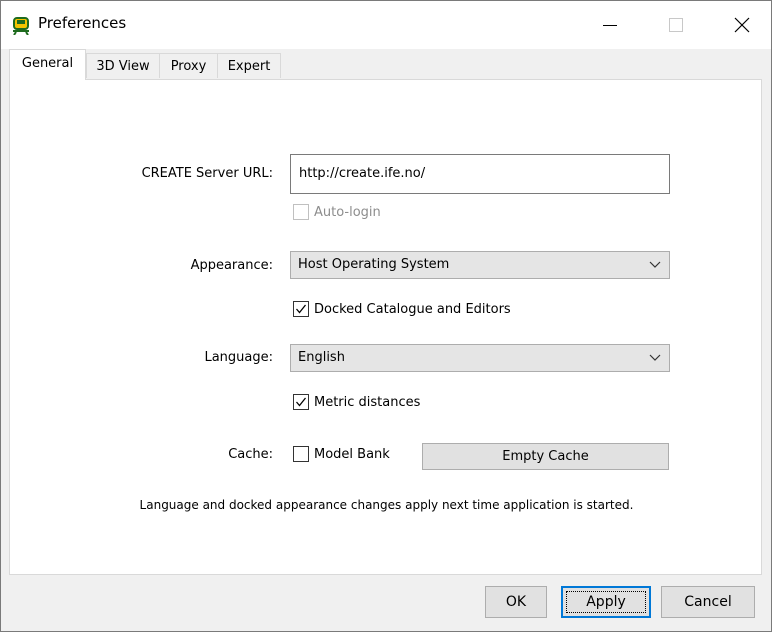 Image resolution: width=772 pixels, height=632 pixels. What do you see at coordinates (188, 65) in the screenshot?
I see `tab-proxy: Proxy` at bounding box center [188, 65].